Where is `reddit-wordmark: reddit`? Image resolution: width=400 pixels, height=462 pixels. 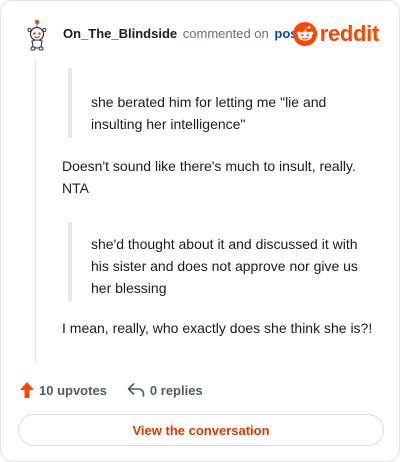
reddit-wordmark: reddit is located at coordinates (349, 33).